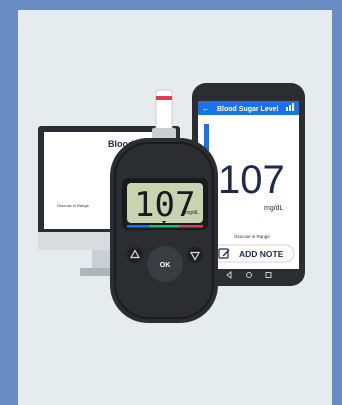 The height and width of the screenshot is (405, 342). I want to click on meter-glucose-unit: mg/dL, so click(192, 213).